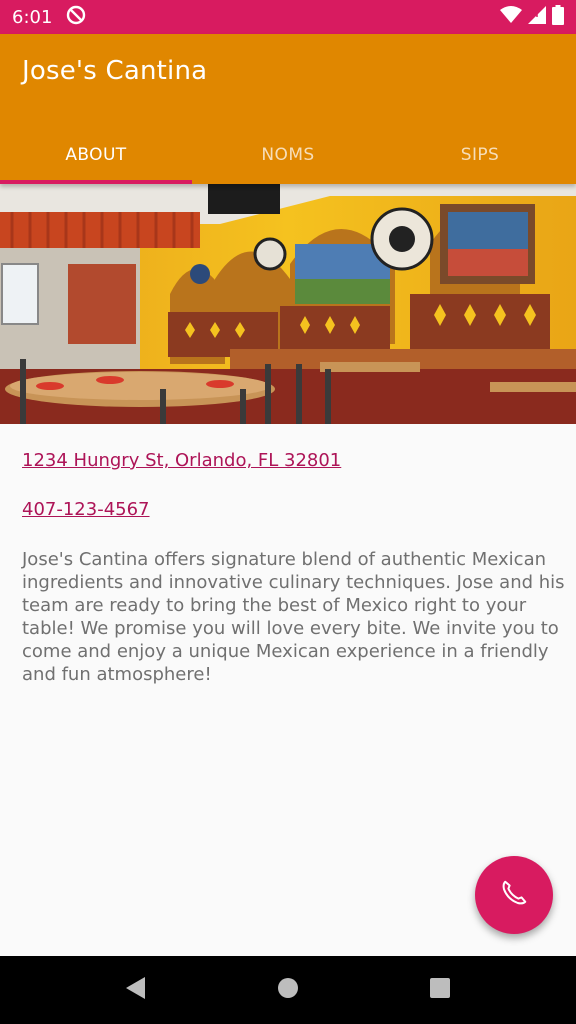  I want to click on tab-sips: SIPS, so click(480, 155).